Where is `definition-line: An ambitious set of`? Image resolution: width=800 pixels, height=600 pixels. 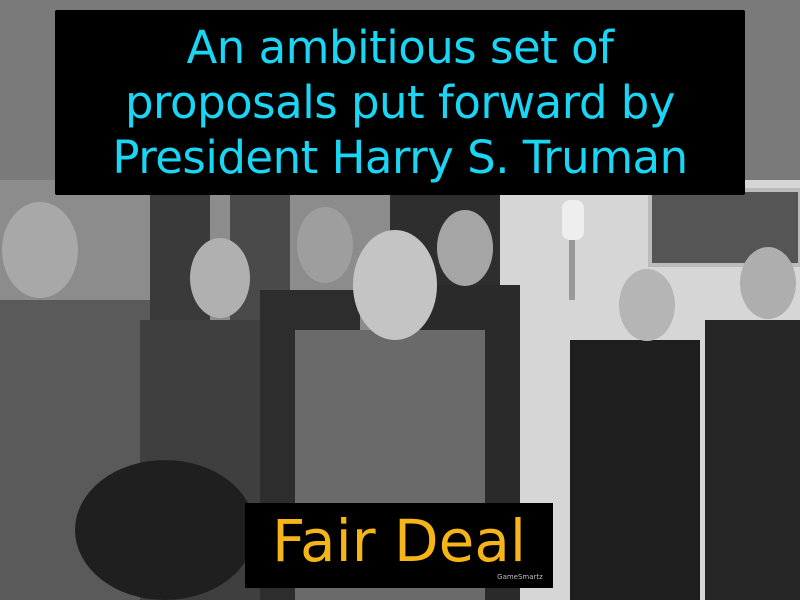 definition-line: An ambitious set of is located at coordinates (400, 47).